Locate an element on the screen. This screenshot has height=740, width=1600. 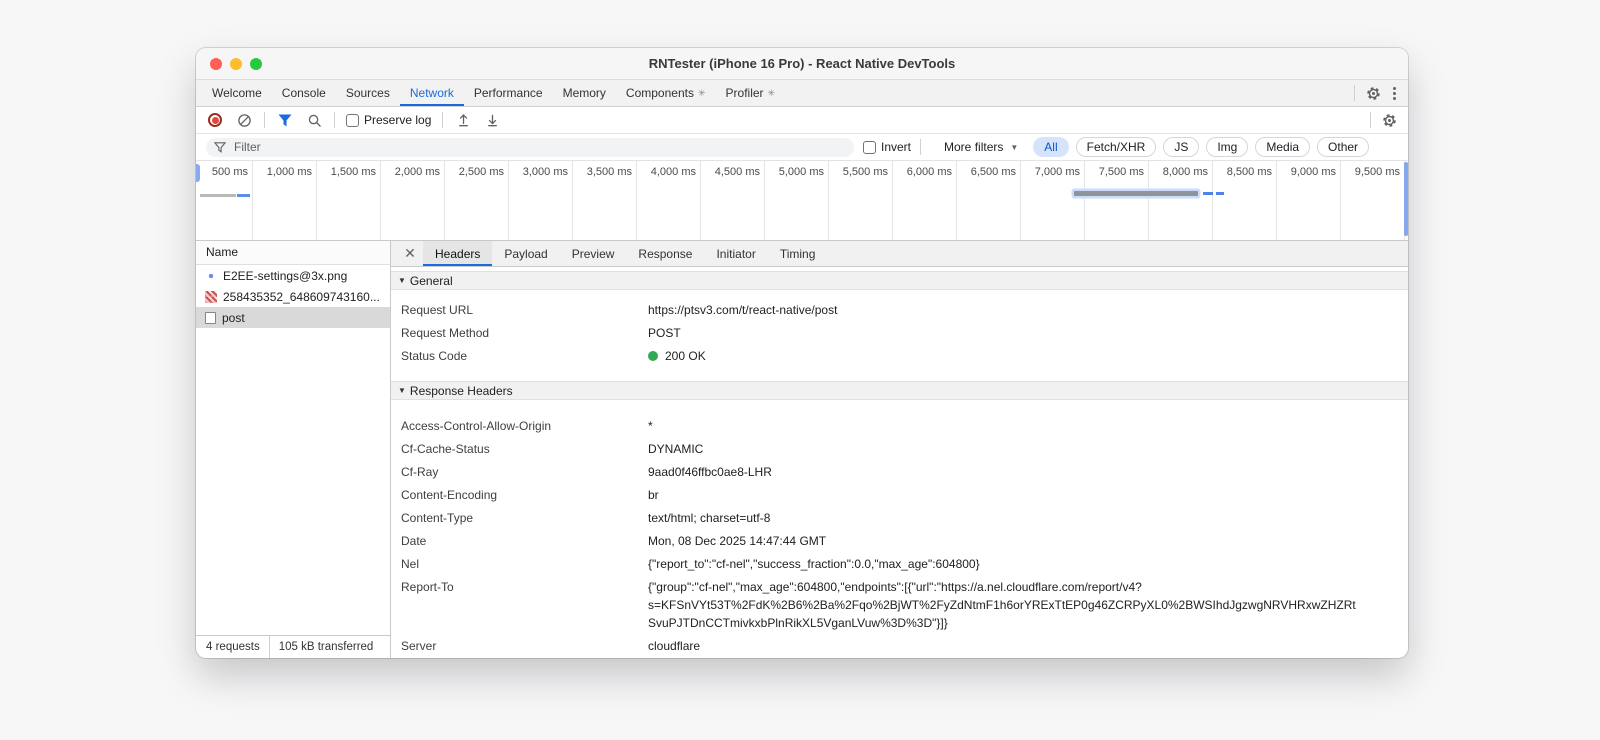
filter-chip: Fetch/XHR is located at coordinates (1116, 147).